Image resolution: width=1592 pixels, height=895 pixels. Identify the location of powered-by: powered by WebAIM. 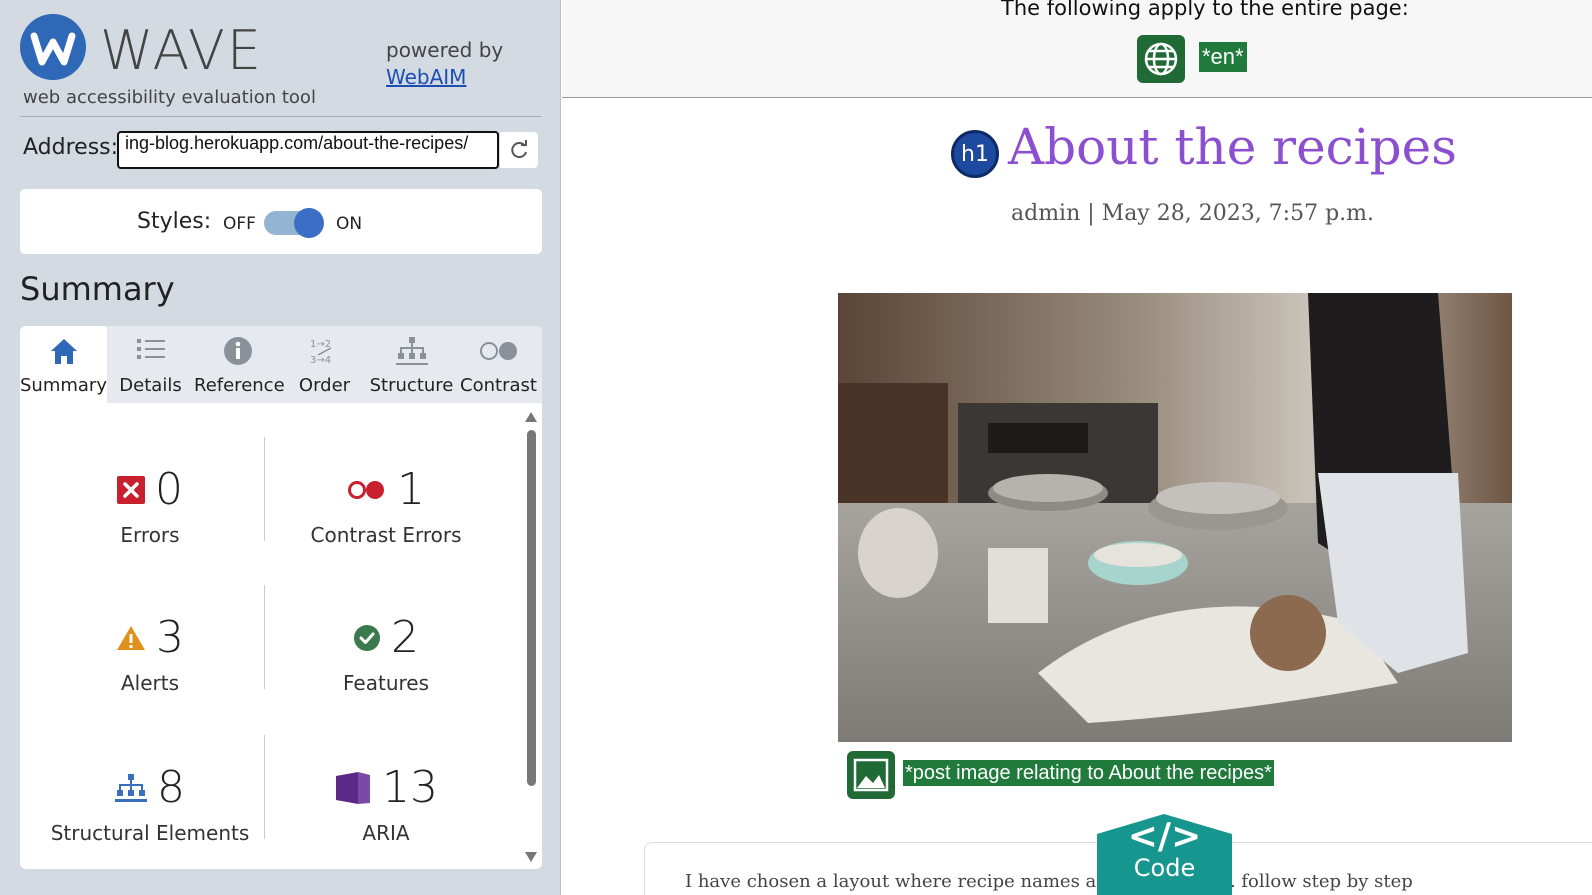
(444, 64).